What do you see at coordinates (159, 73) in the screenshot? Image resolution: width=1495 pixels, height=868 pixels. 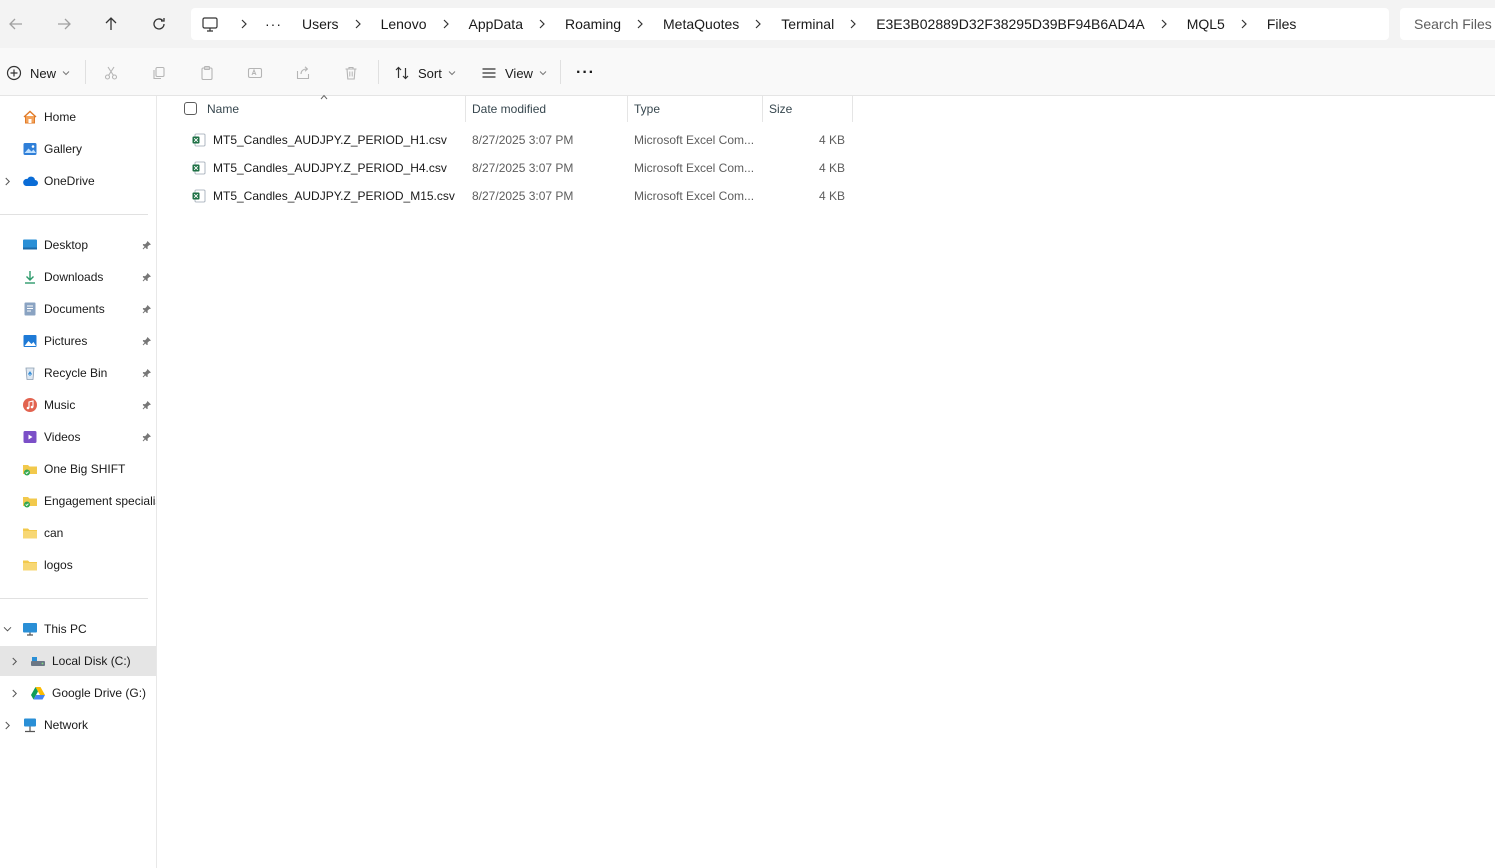 I see `copy-button` at bounding box center [159, 73].